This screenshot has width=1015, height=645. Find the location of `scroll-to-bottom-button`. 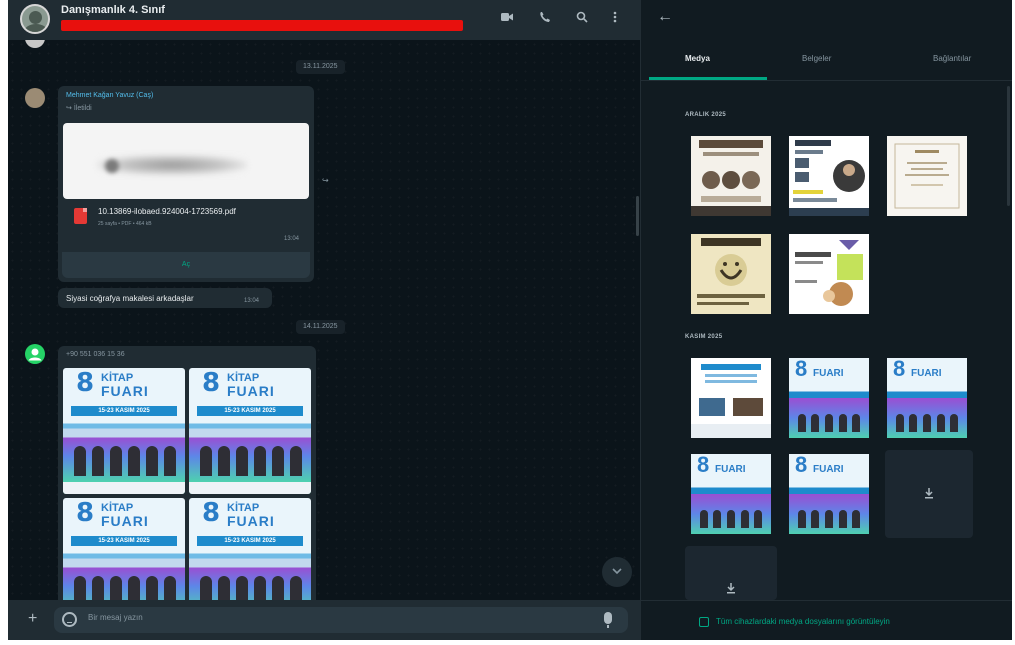

scroll-to-bottom-button is located at coordinates (617, 572).